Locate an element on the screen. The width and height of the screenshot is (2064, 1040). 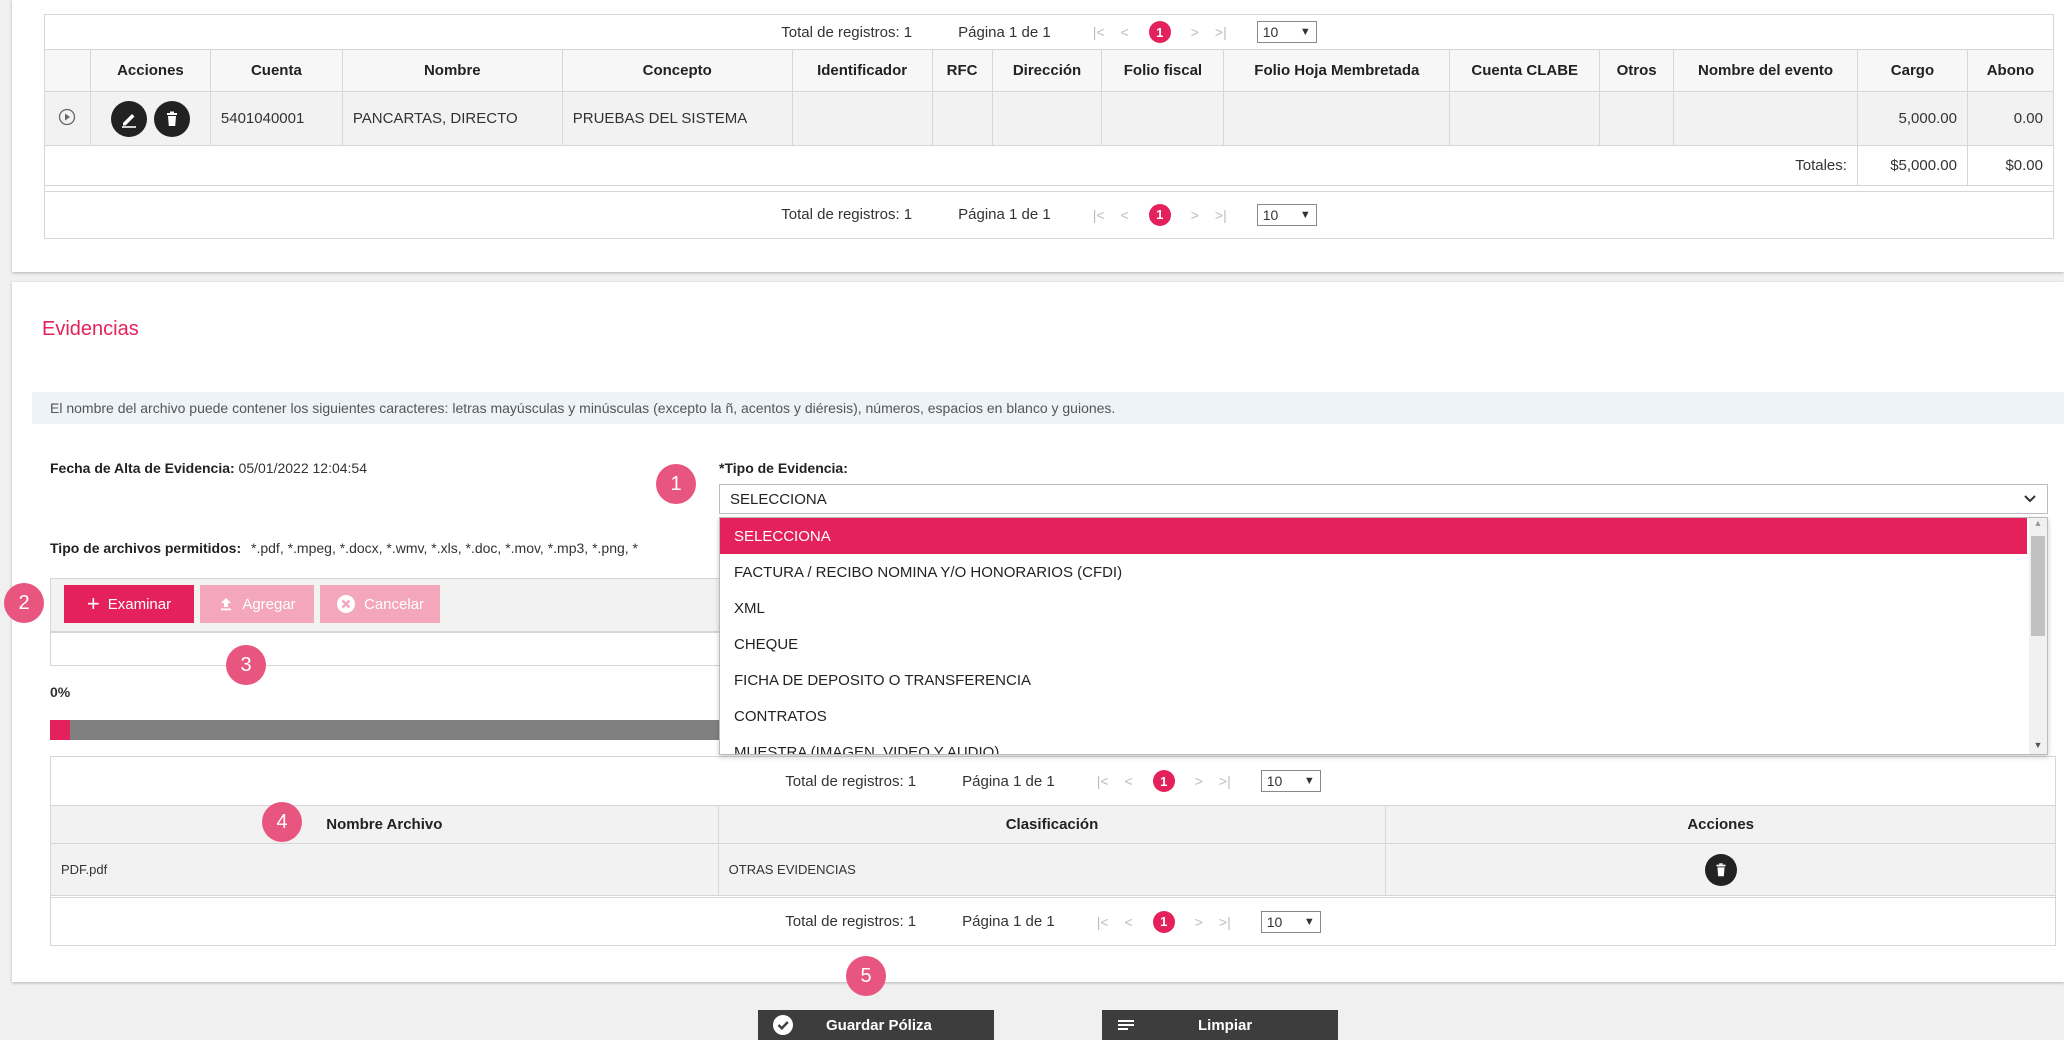
scroll-down-arrow: ▼ is located at coordinates (2038, 747).